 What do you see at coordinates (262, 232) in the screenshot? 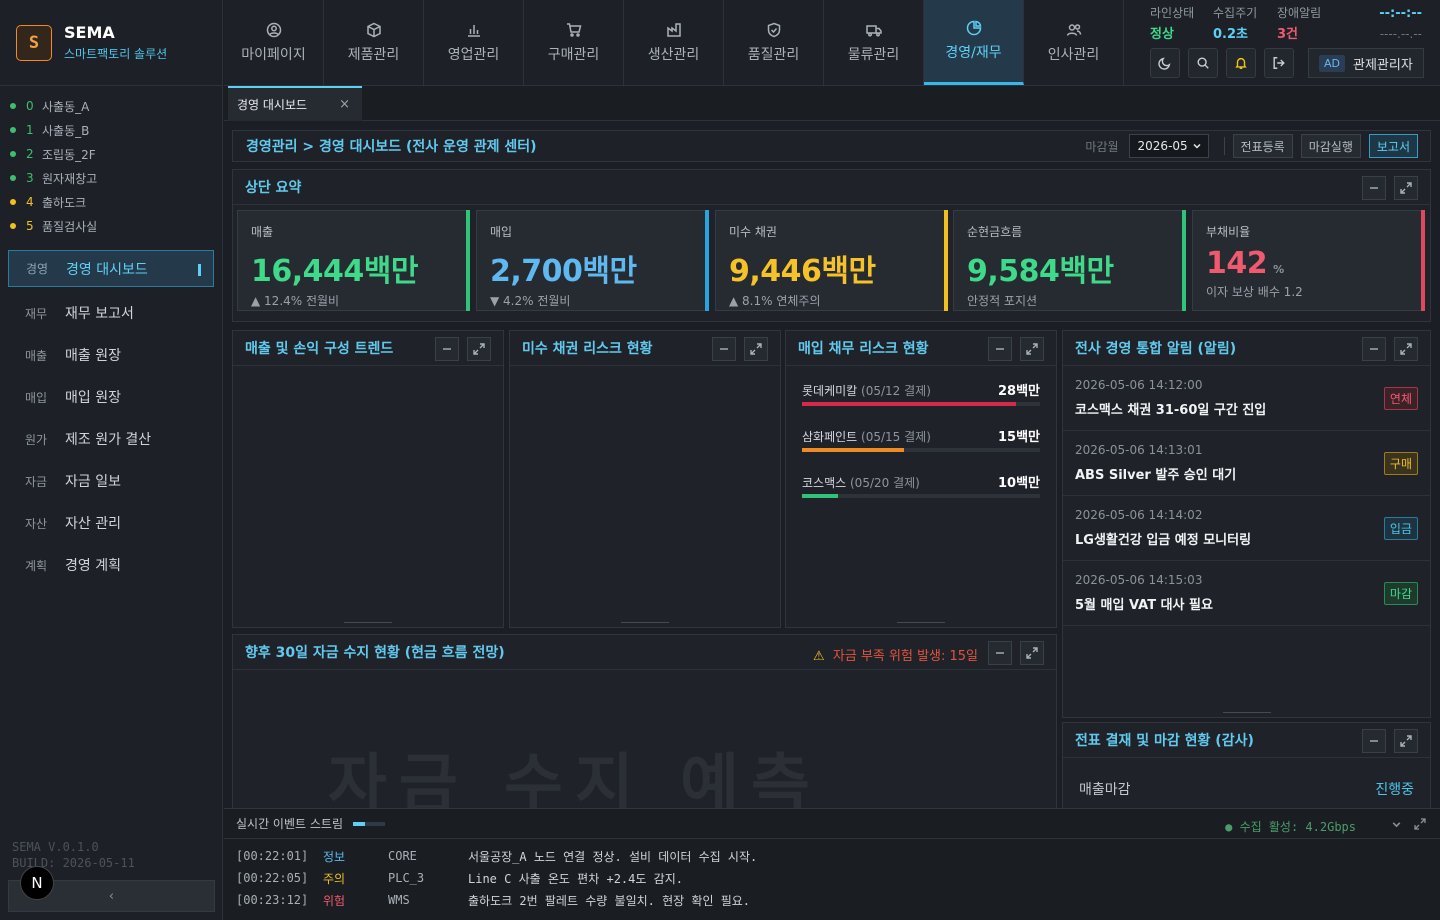
I see `kpi-label: 매출` at bounding box center [262, 232].